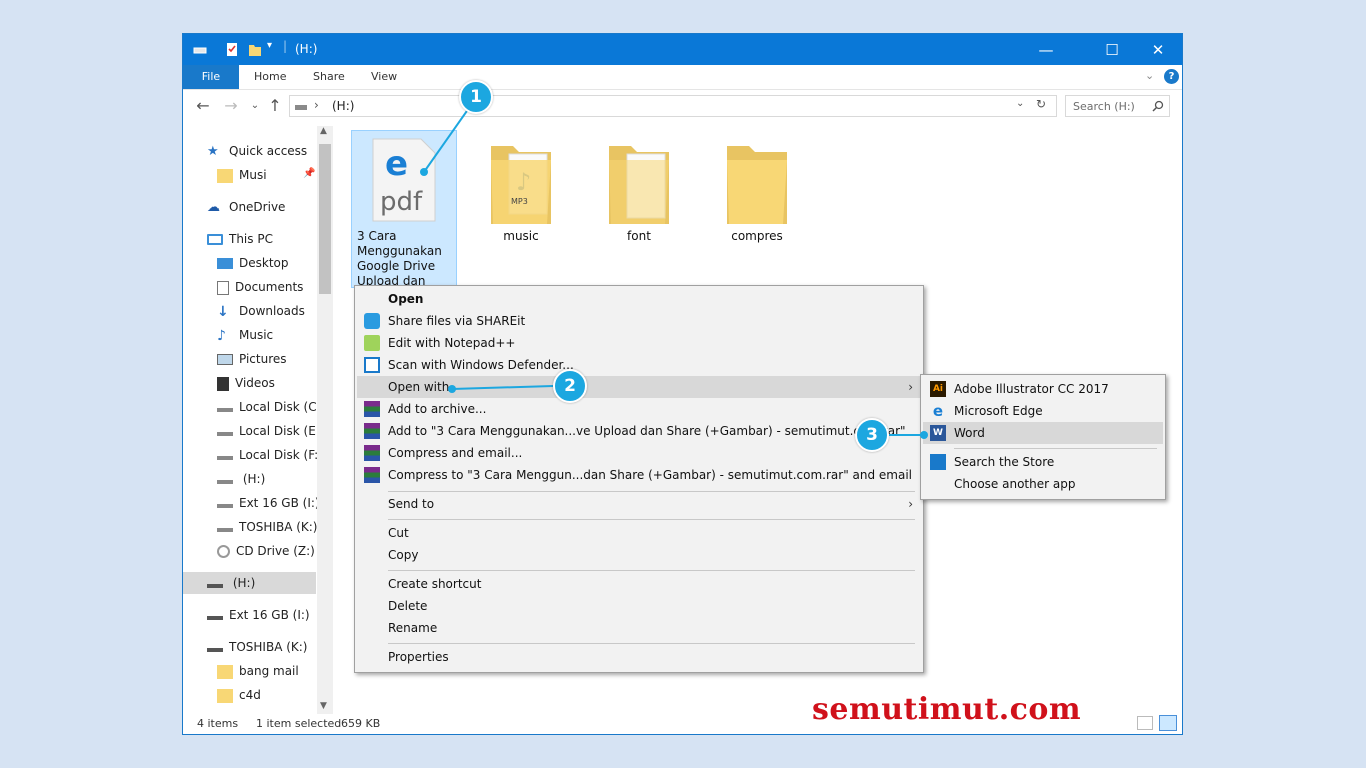 This screenshot has width=1366, height=768. Describe the element at coordinates (476, 97) in the screenshot. I see `callout-1: 1` at that location.